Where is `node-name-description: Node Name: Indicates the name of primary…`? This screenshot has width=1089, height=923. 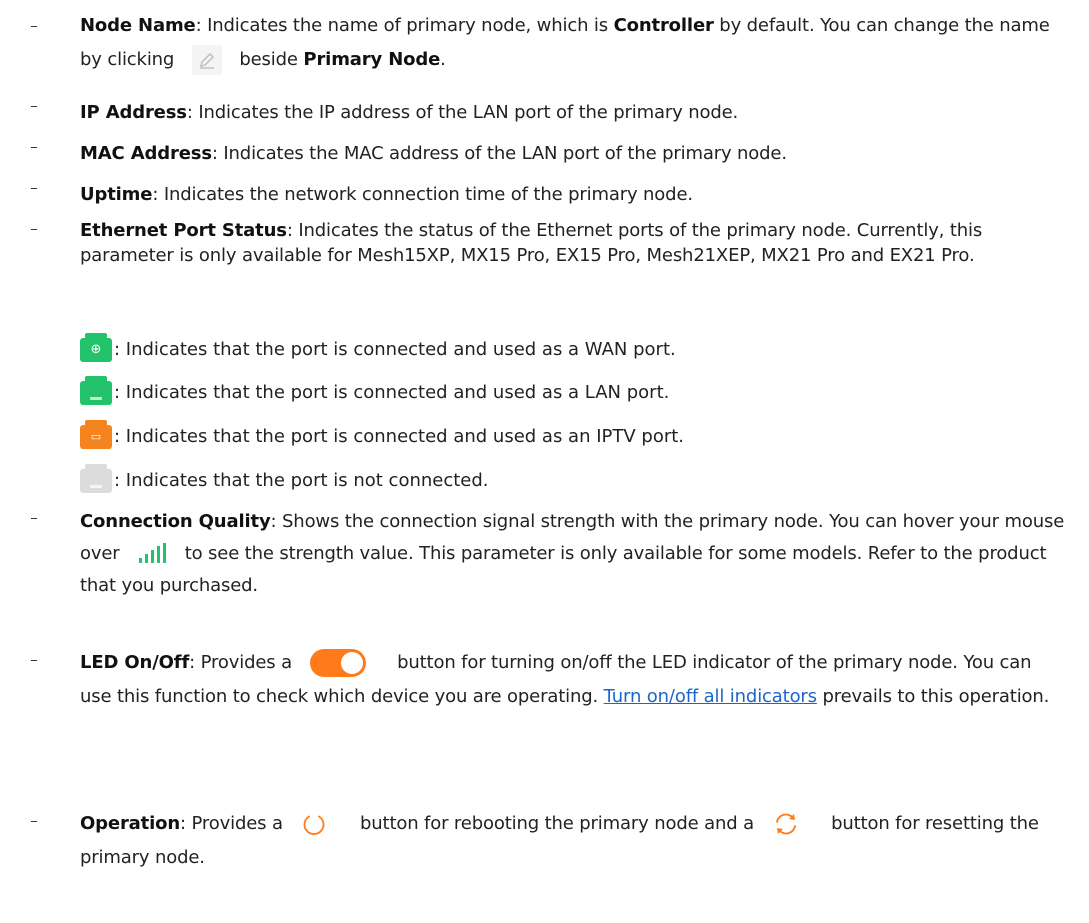
node-name-description: Node Name: Indicates the name of primary… is located at coordinates (575, 43).